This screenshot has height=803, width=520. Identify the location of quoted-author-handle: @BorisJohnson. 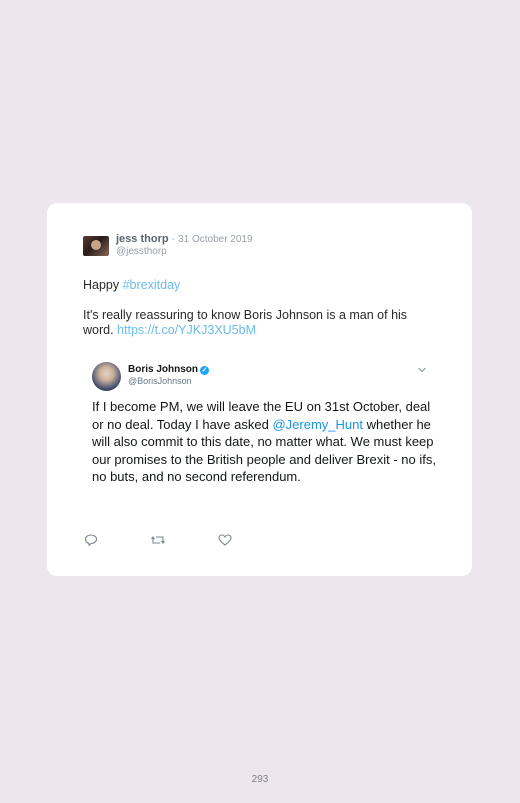
(160, 381).